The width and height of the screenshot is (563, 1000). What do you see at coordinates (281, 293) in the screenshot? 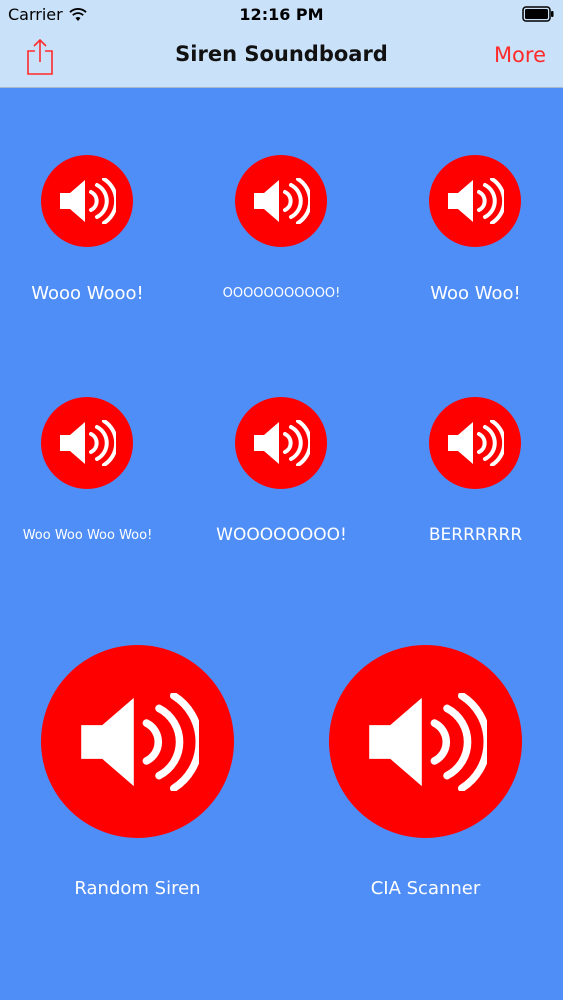
I see `sound-label: OOOOOOOOOOO!` at bounding box center [281, 293].